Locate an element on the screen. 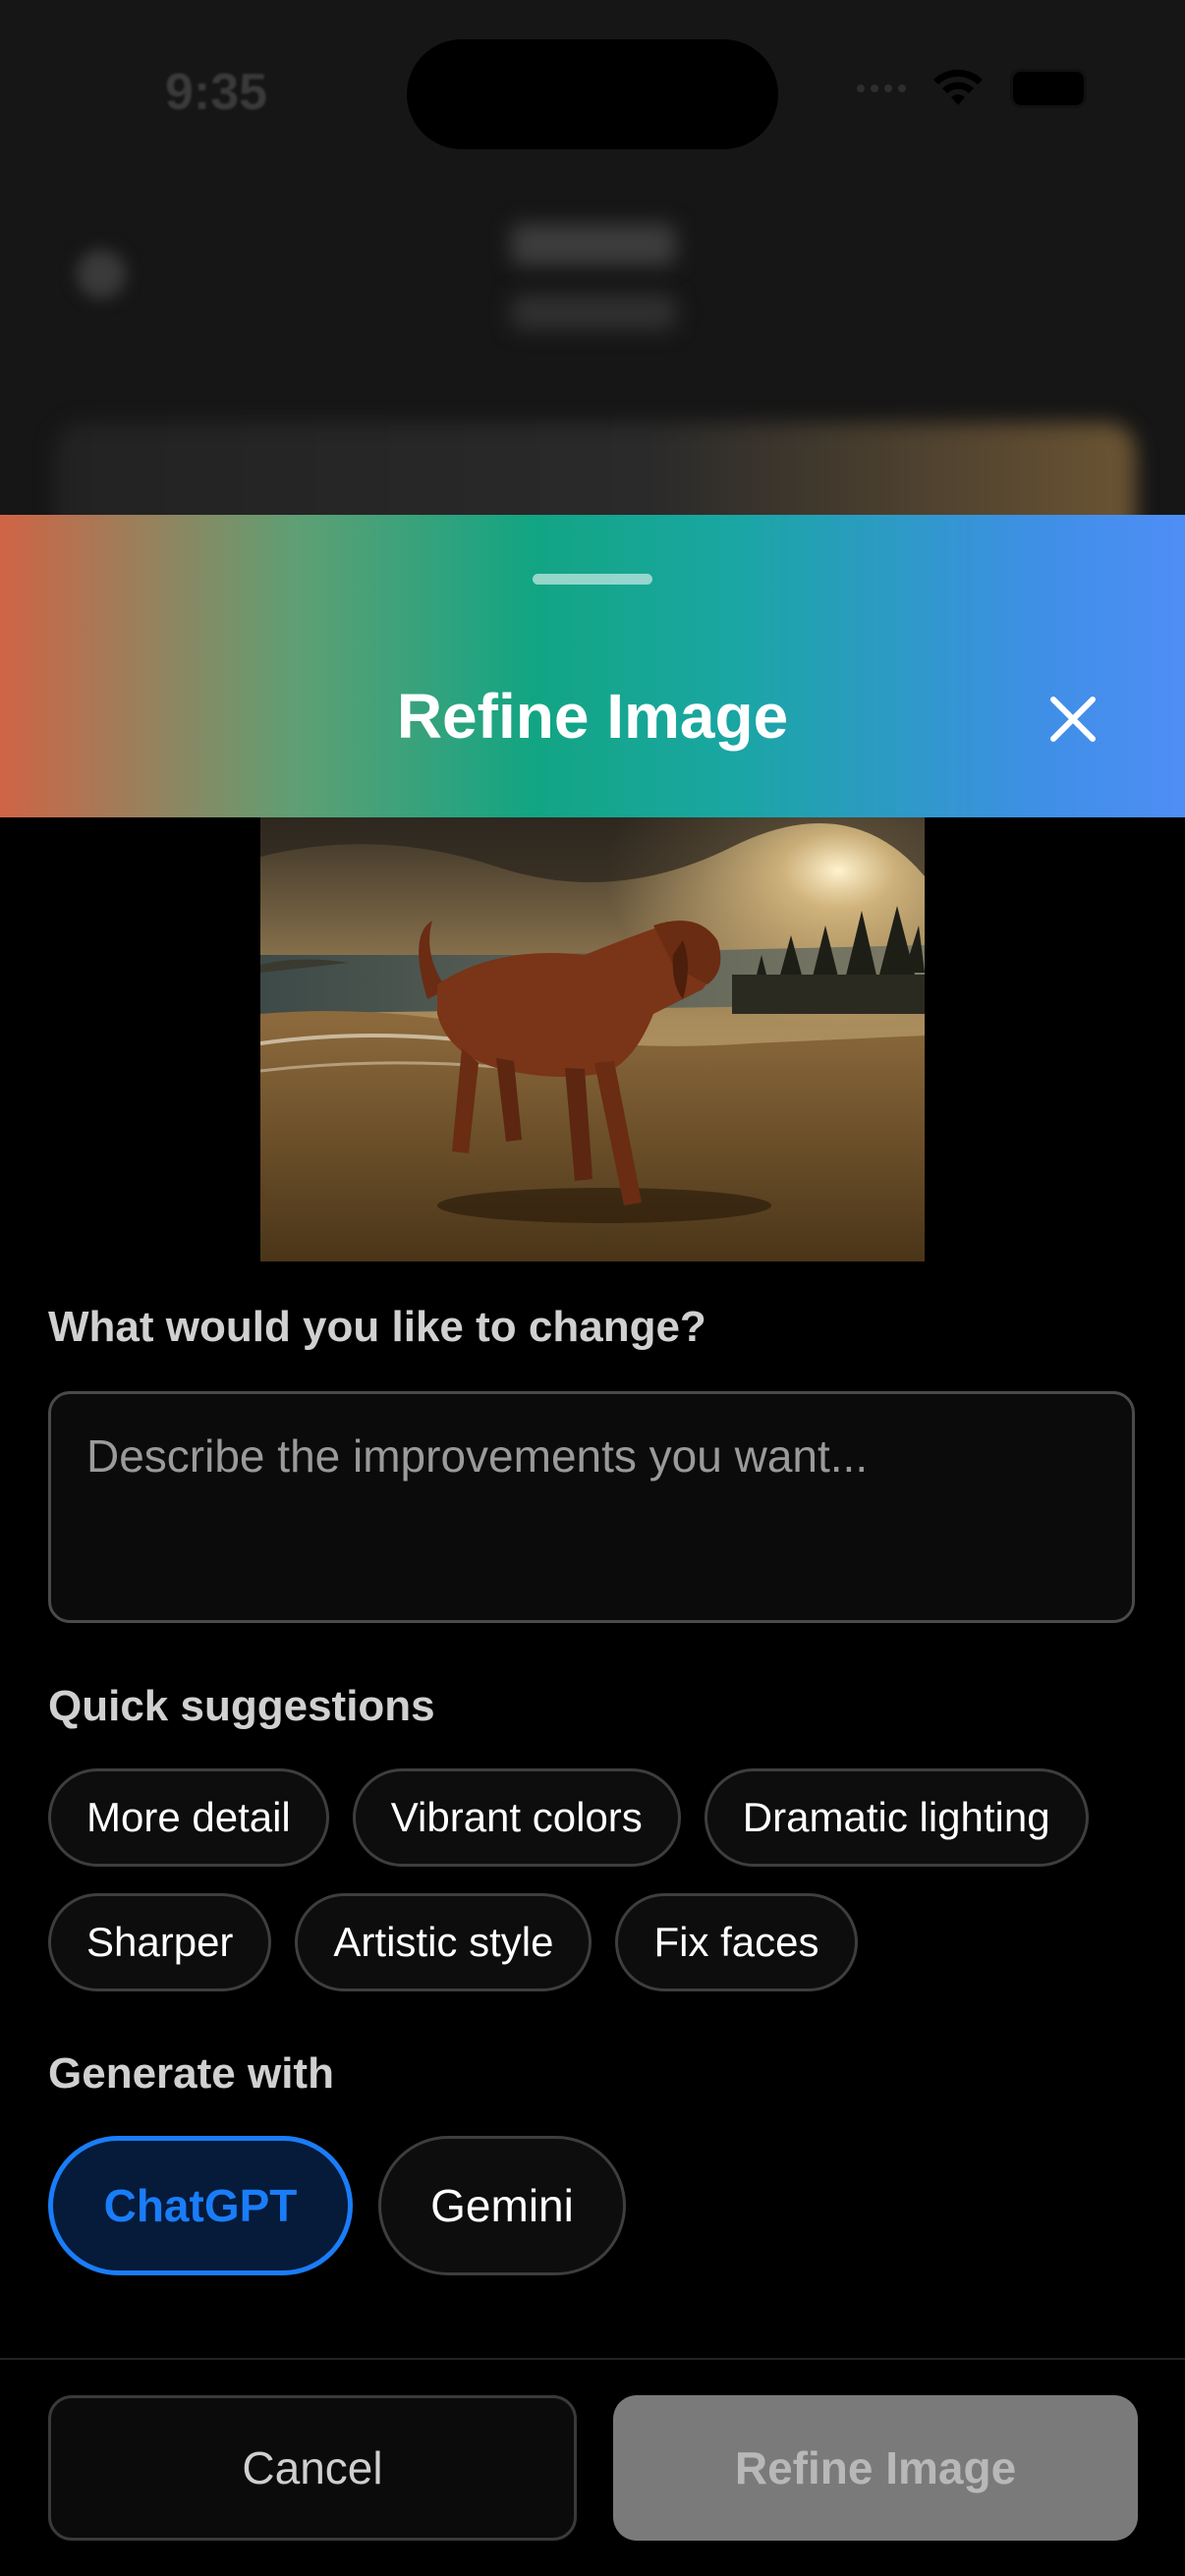 This screenshot has width=1185, height=2576. suggestions-row-2: Sharper Artistic style Fix faces is located at coordinates (453, 1942).